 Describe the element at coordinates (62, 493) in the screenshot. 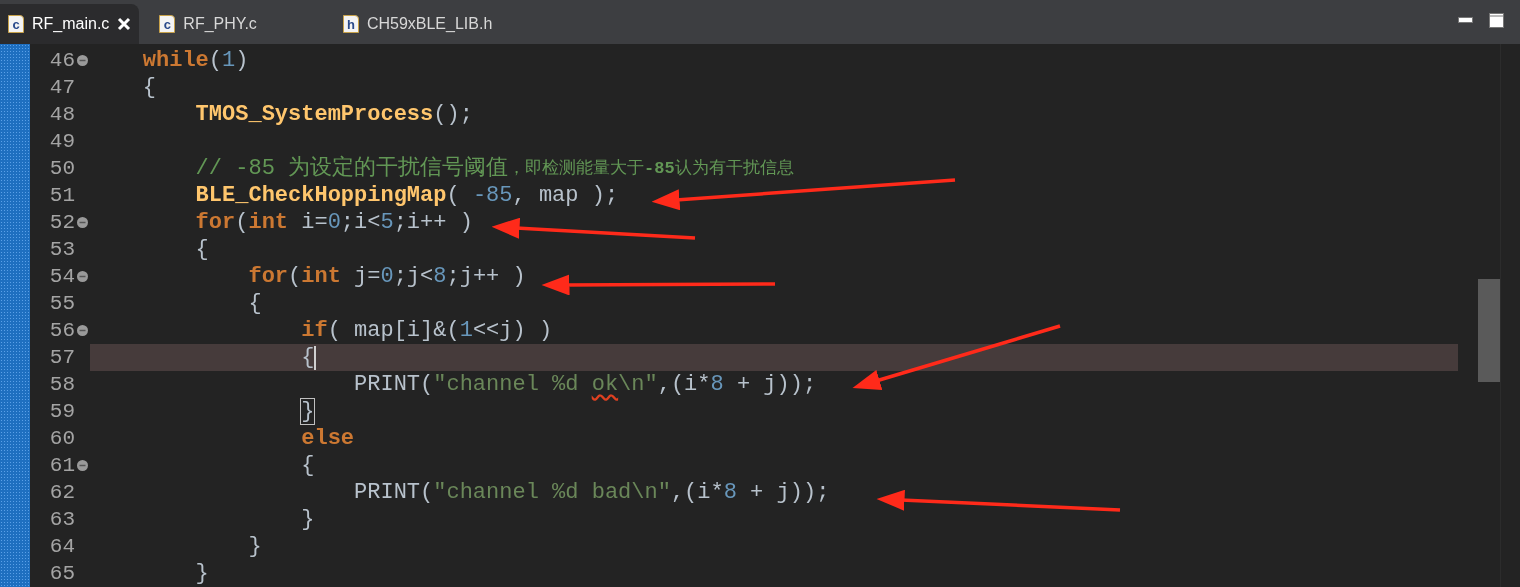

I see `line-number: 62` at that location.